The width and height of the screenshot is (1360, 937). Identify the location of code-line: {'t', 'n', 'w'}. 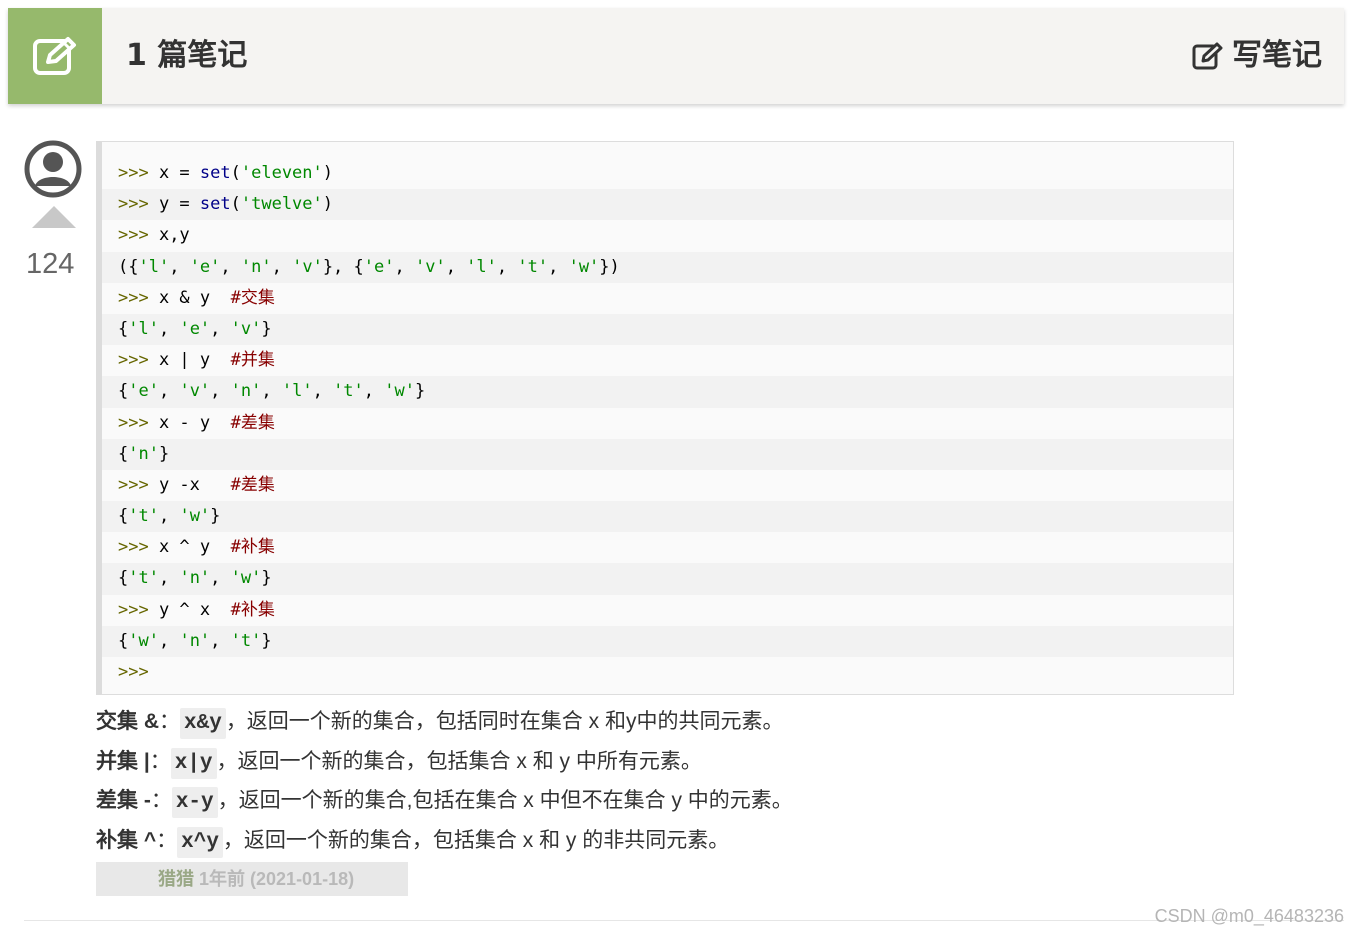
(667, 579).